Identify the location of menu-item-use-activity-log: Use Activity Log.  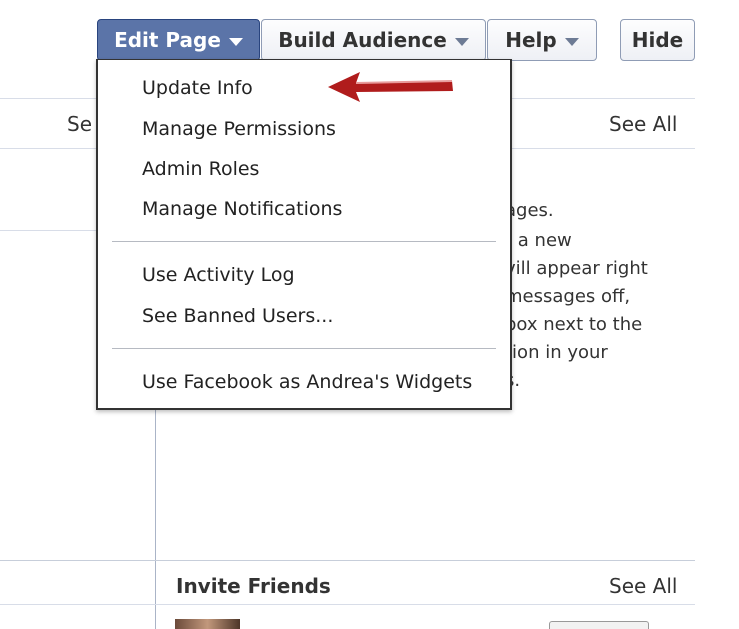
(218, 275).